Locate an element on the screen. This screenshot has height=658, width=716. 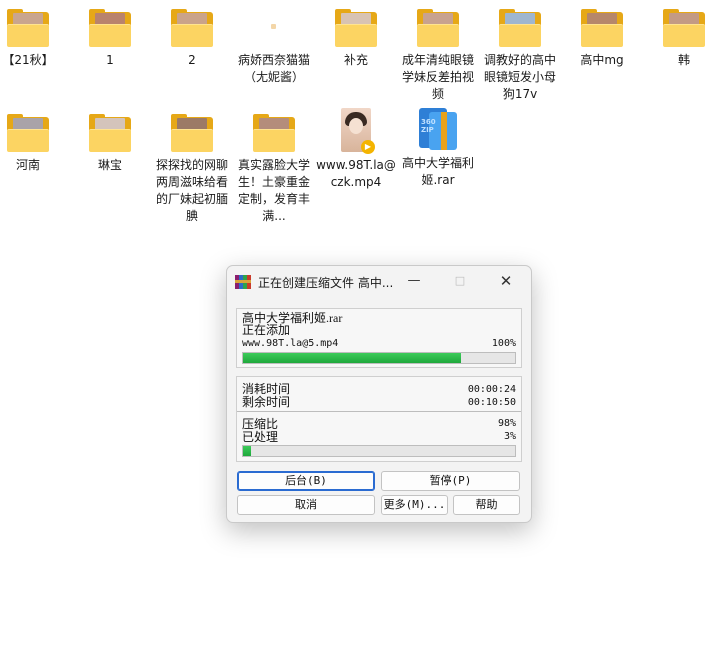
processed-value: 3% is located at coordinates (509, 436).